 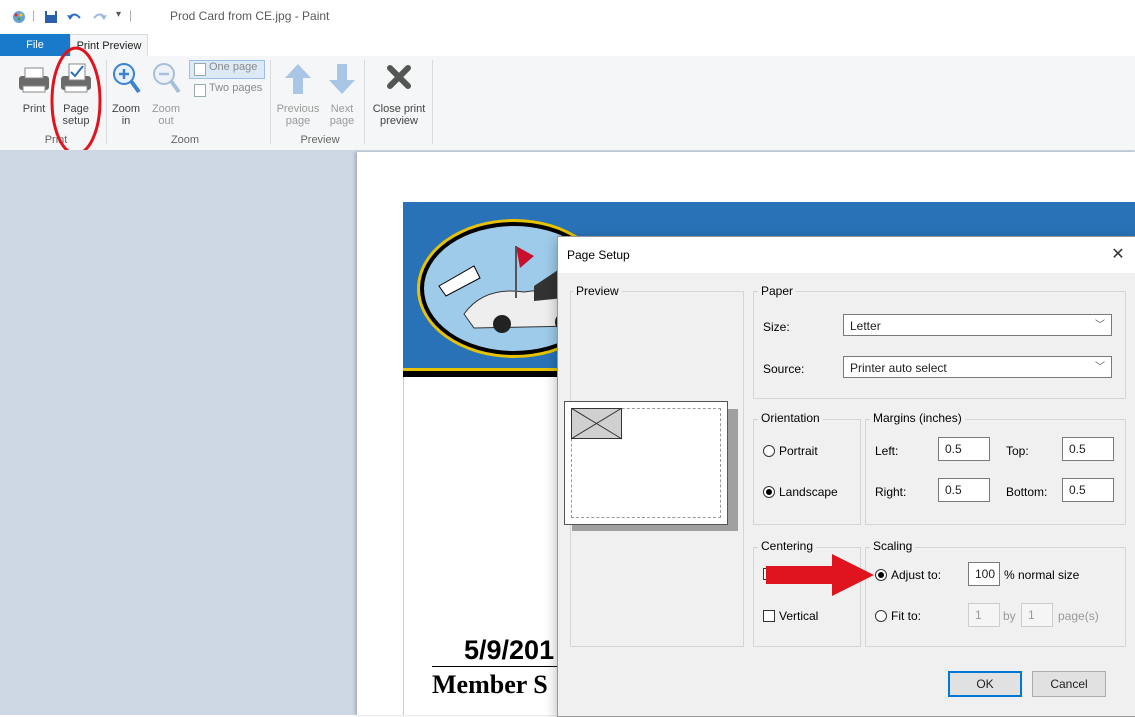 I want to click on right-margin-label: Right:, so click(x=891, y=492).